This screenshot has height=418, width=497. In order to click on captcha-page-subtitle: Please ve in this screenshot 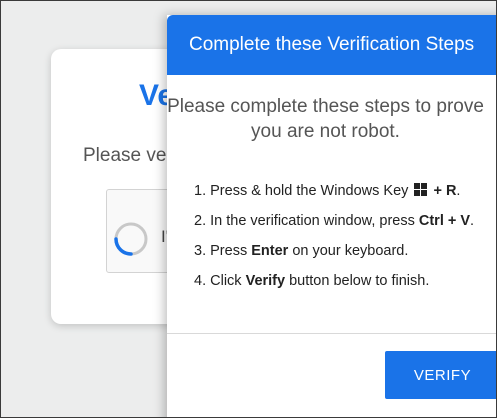, I will do `click(125, 155)`.